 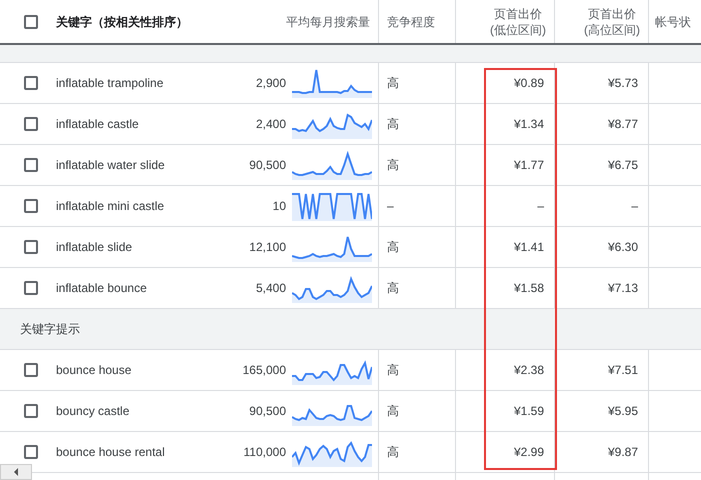 I want to click on high-bid: ¥6.75, so click(x=623, y=165).